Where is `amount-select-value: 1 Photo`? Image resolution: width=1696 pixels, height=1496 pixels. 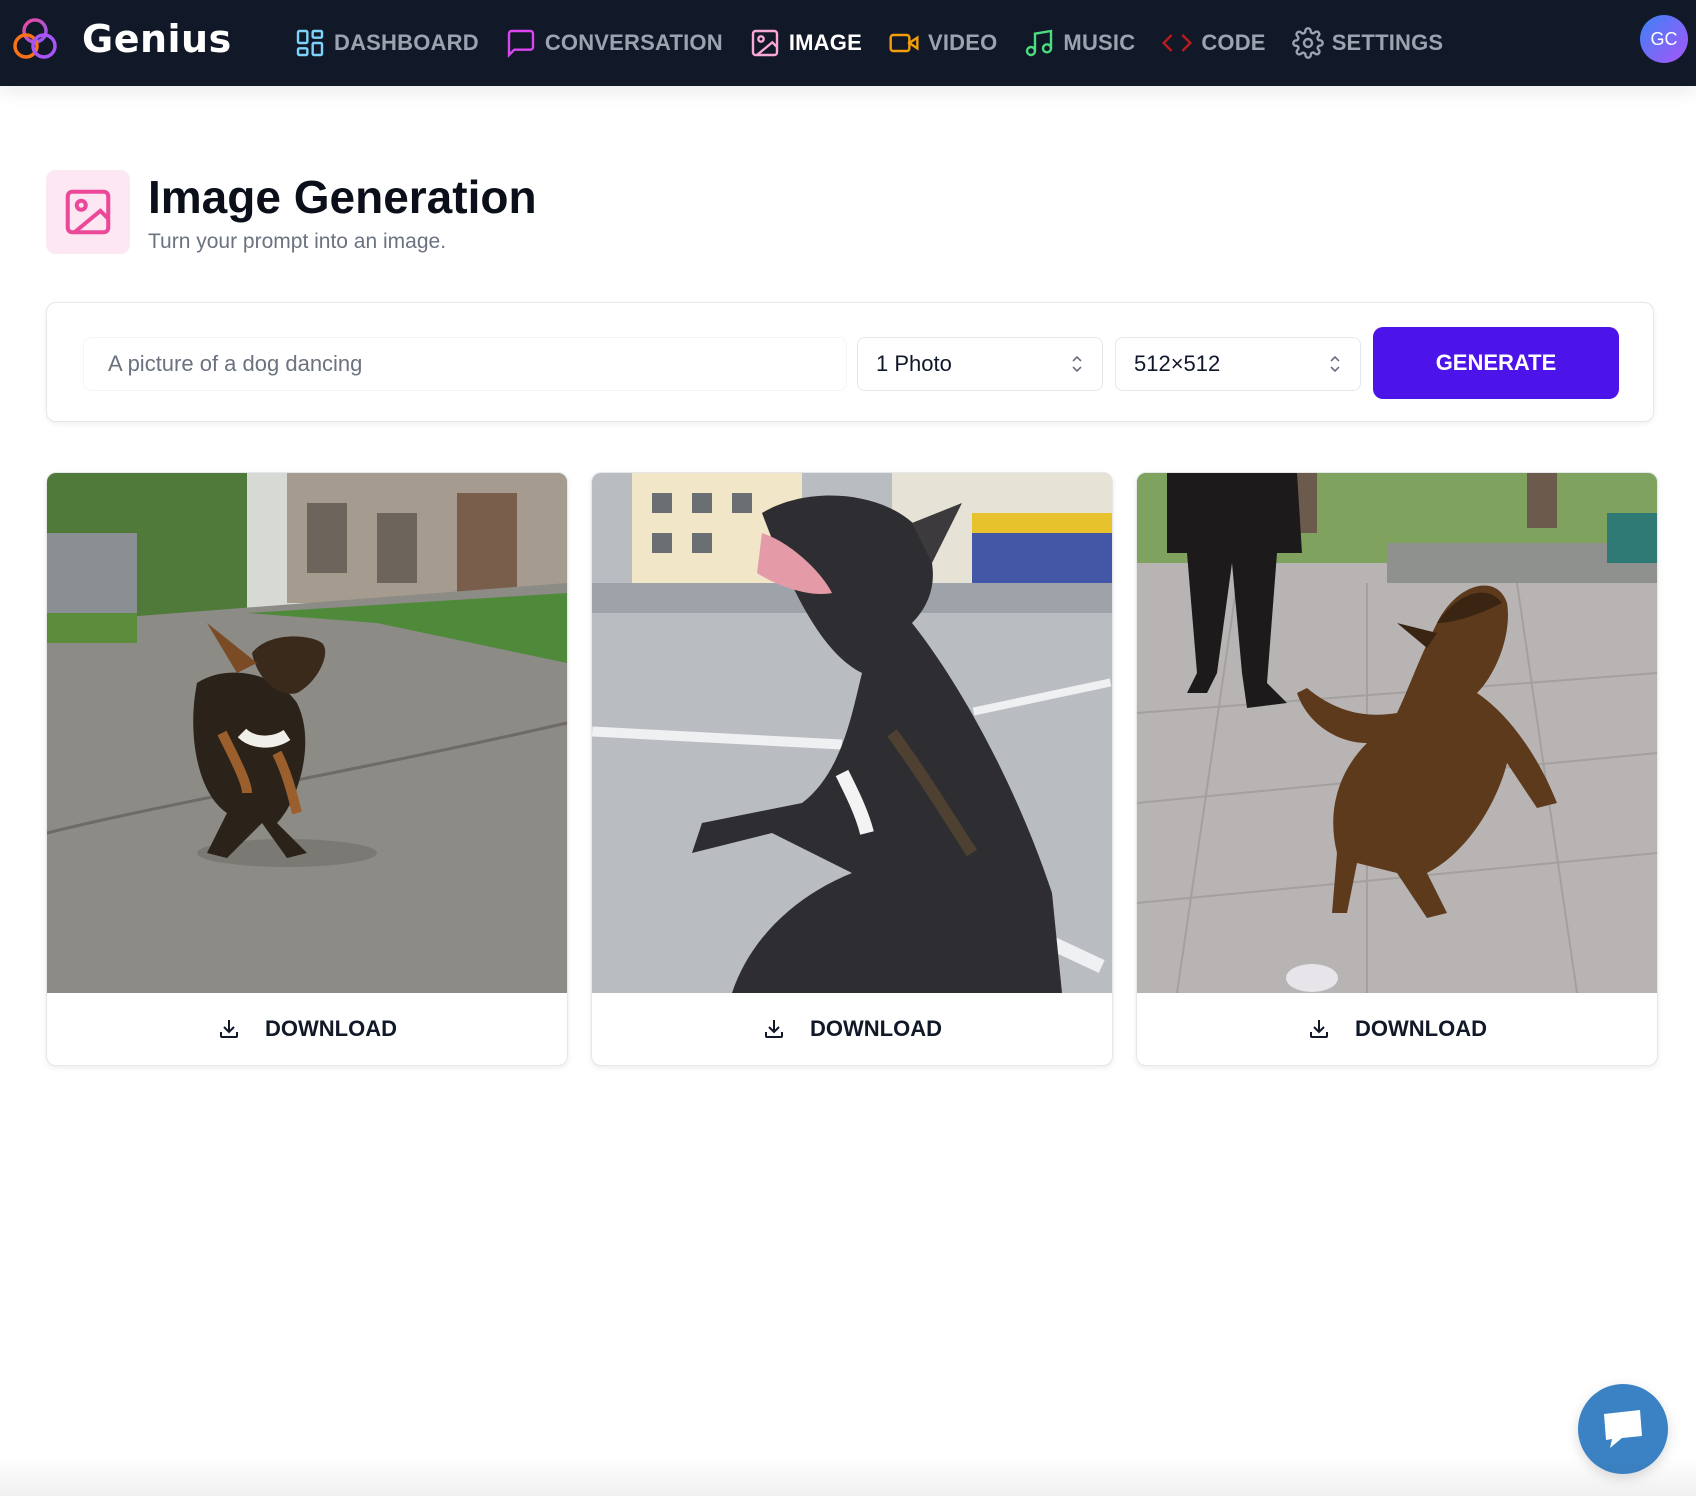 amount-select-value: 1 Photo is located at coordinates (914, 363).